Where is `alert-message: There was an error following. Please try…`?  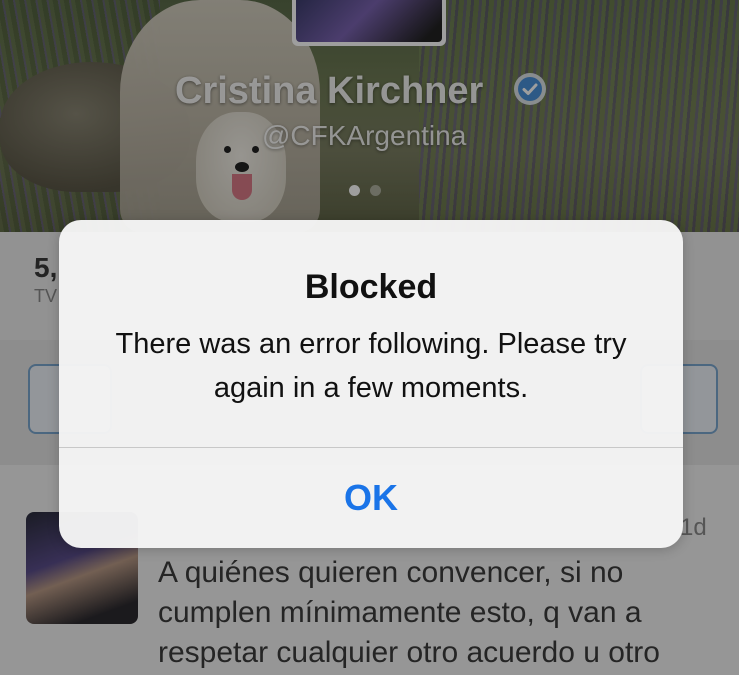
alert-message: There was an error following. Please try… is located at coordinates (371, 366).